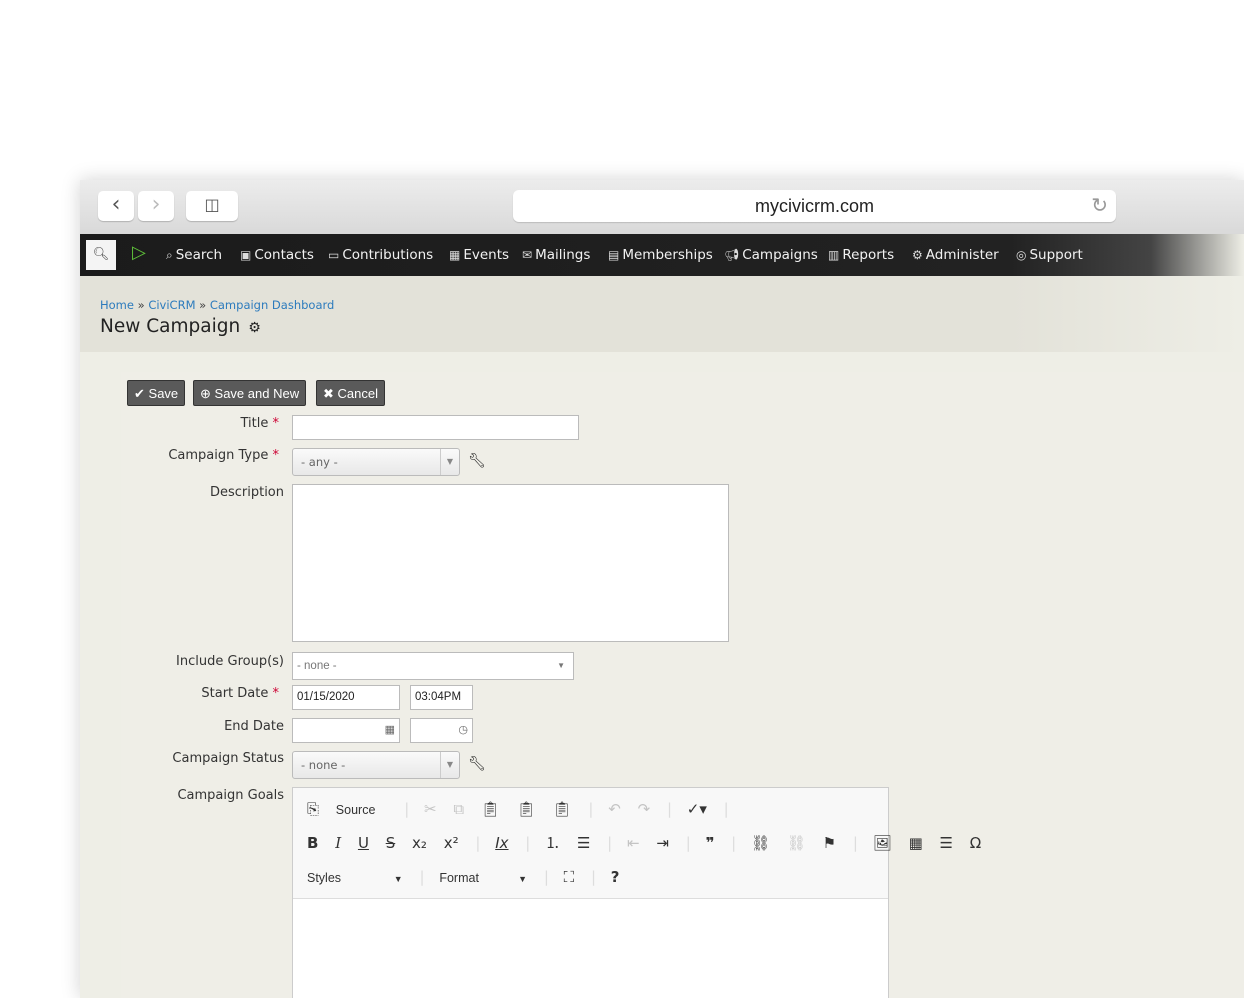 The height and width of the screenshot is (998, 1244). What do you see at coordinates (380, 255) in the screenshot?
I see `menu-contributions: ▭ Contributions` at bounding box center [380, 255].